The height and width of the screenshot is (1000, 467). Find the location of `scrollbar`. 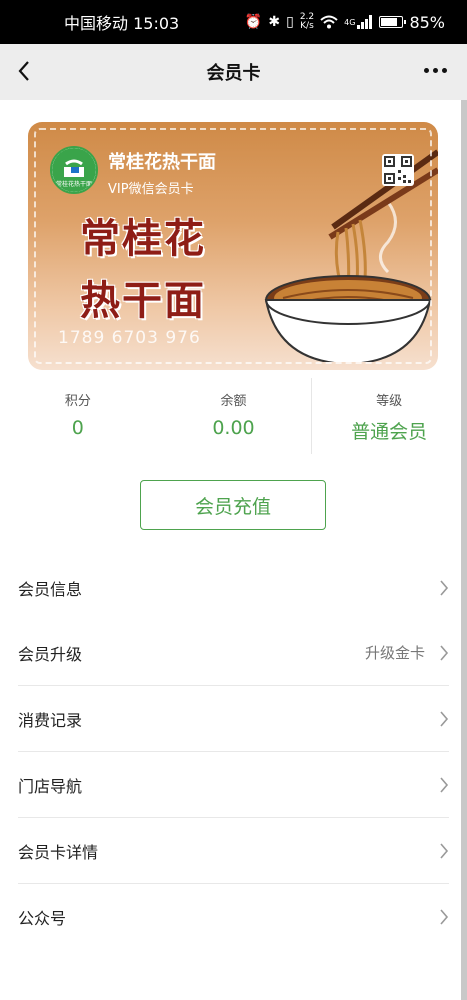

scrollbar is located at coordinates (464, 550).